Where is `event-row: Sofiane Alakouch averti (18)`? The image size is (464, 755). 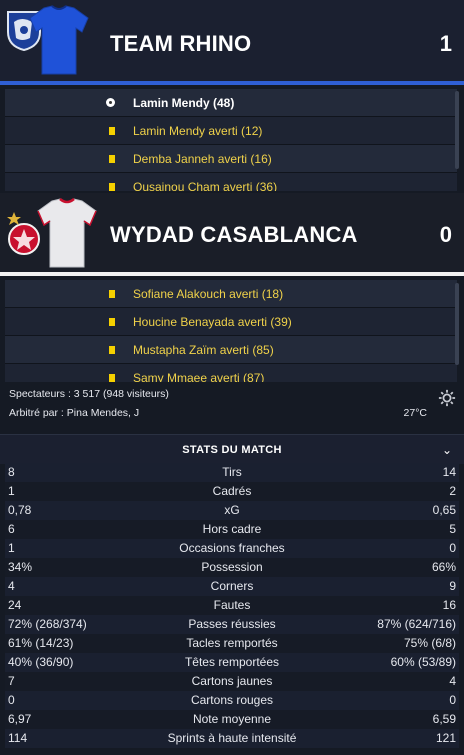
event-row: Sofiane Alakouch averti (18) is located at coordinates (231, 294).